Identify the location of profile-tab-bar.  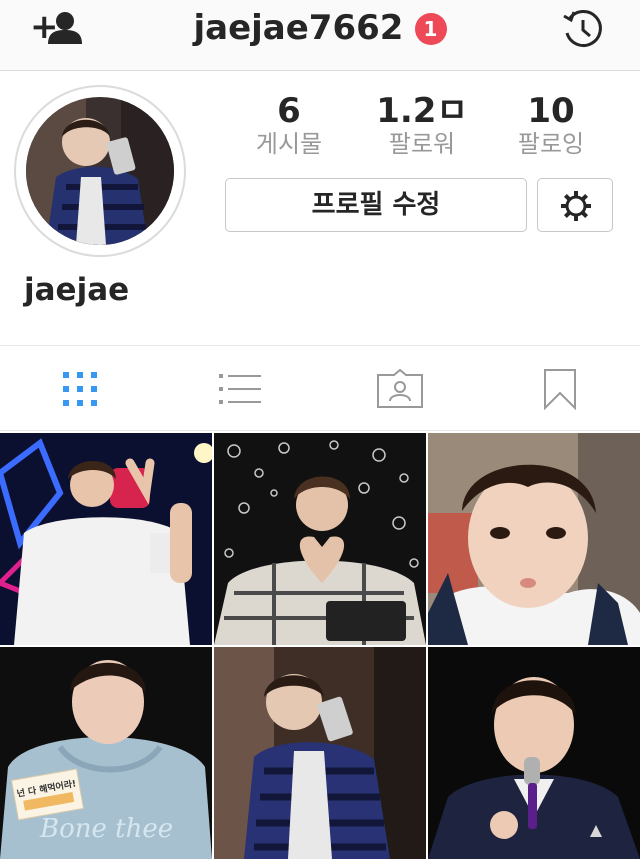
(320, 388).